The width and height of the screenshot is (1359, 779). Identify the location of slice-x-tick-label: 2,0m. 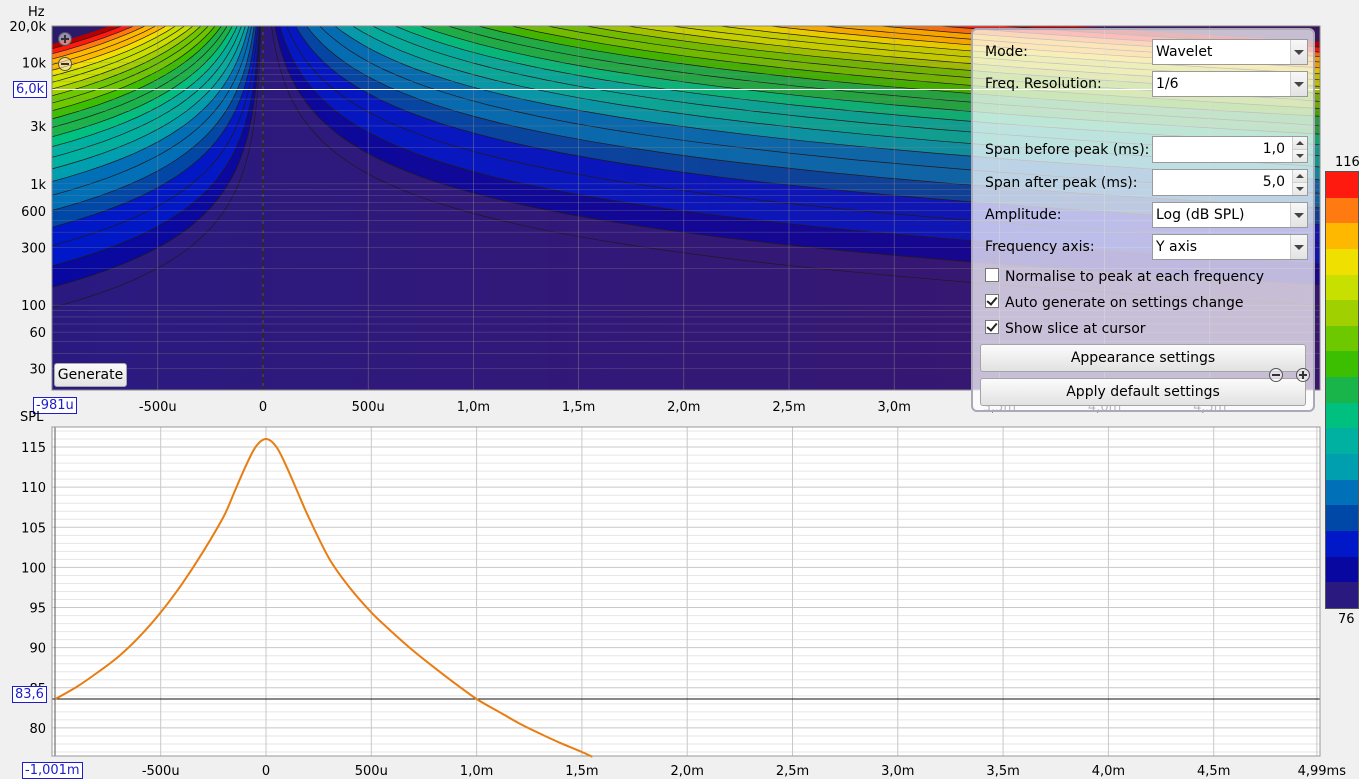
(687, 771).